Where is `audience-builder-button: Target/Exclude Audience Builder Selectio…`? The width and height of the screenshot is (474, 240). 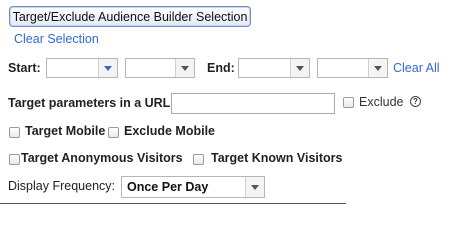 audience-builder-button: Target/Exclude Audience Builder Selectio… is located at coordinates (130, 16).